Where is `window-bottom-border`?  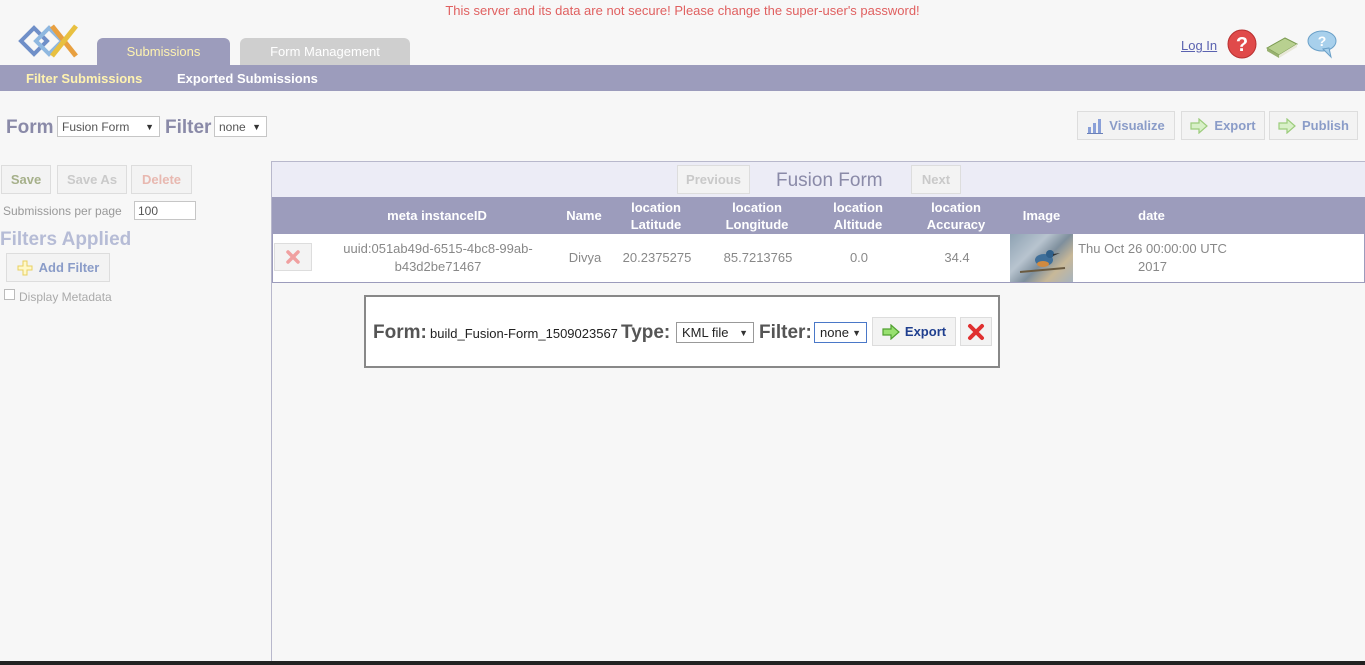
window-bottom-border is located at coordinates (682, 663).